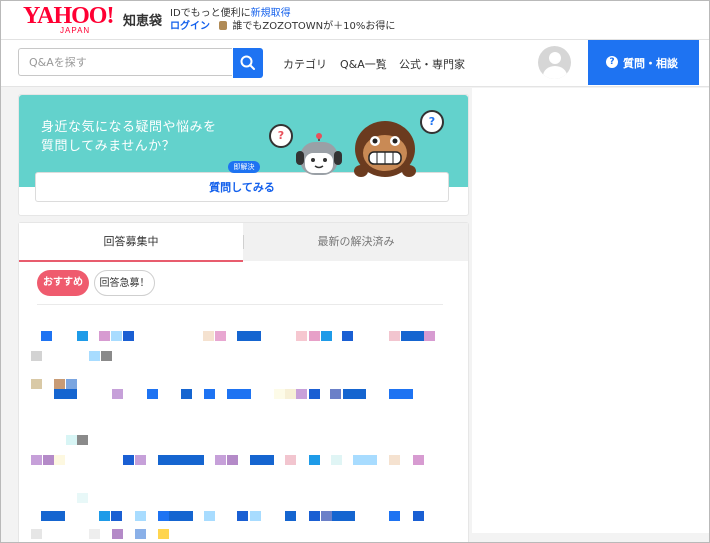 The width and height of the screenshot is (710, 543). What do you see at coordinates (363, 64) in the screenshot?
I see `nav-qa-list-link: Q&A一覧` at bounding box center [363, 64].